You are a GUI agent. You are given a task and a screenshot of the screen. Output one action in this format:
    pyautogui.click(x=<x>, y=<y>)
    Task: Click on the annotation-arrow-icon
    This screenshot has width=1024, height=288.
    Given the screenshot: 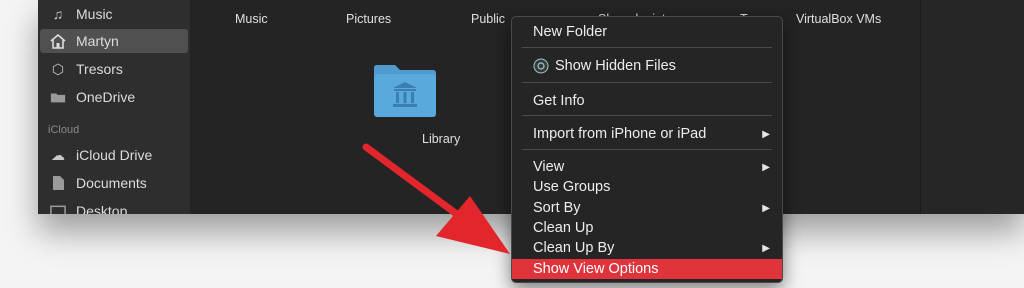 What is the action you would take?
    pyautogui.click(x=436, y=198)
    